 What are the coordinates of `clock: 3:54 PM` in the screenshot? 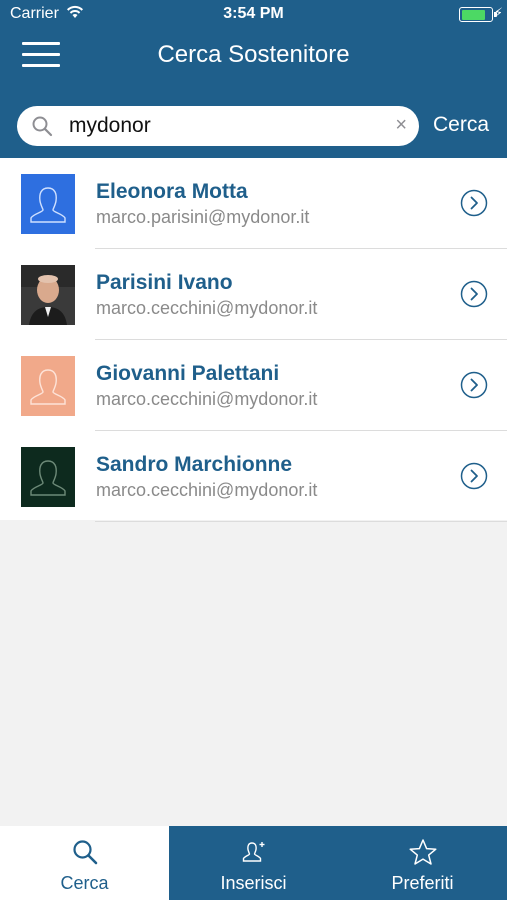 It's located at (253, 13).